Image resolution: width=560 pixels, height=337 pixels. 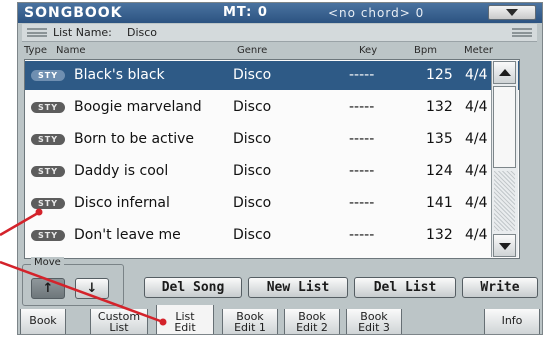 What do you see at coordinates (478, 50) in the screenshot?
I see `column-header-meter: Meter` at bounding box center [478, 50].